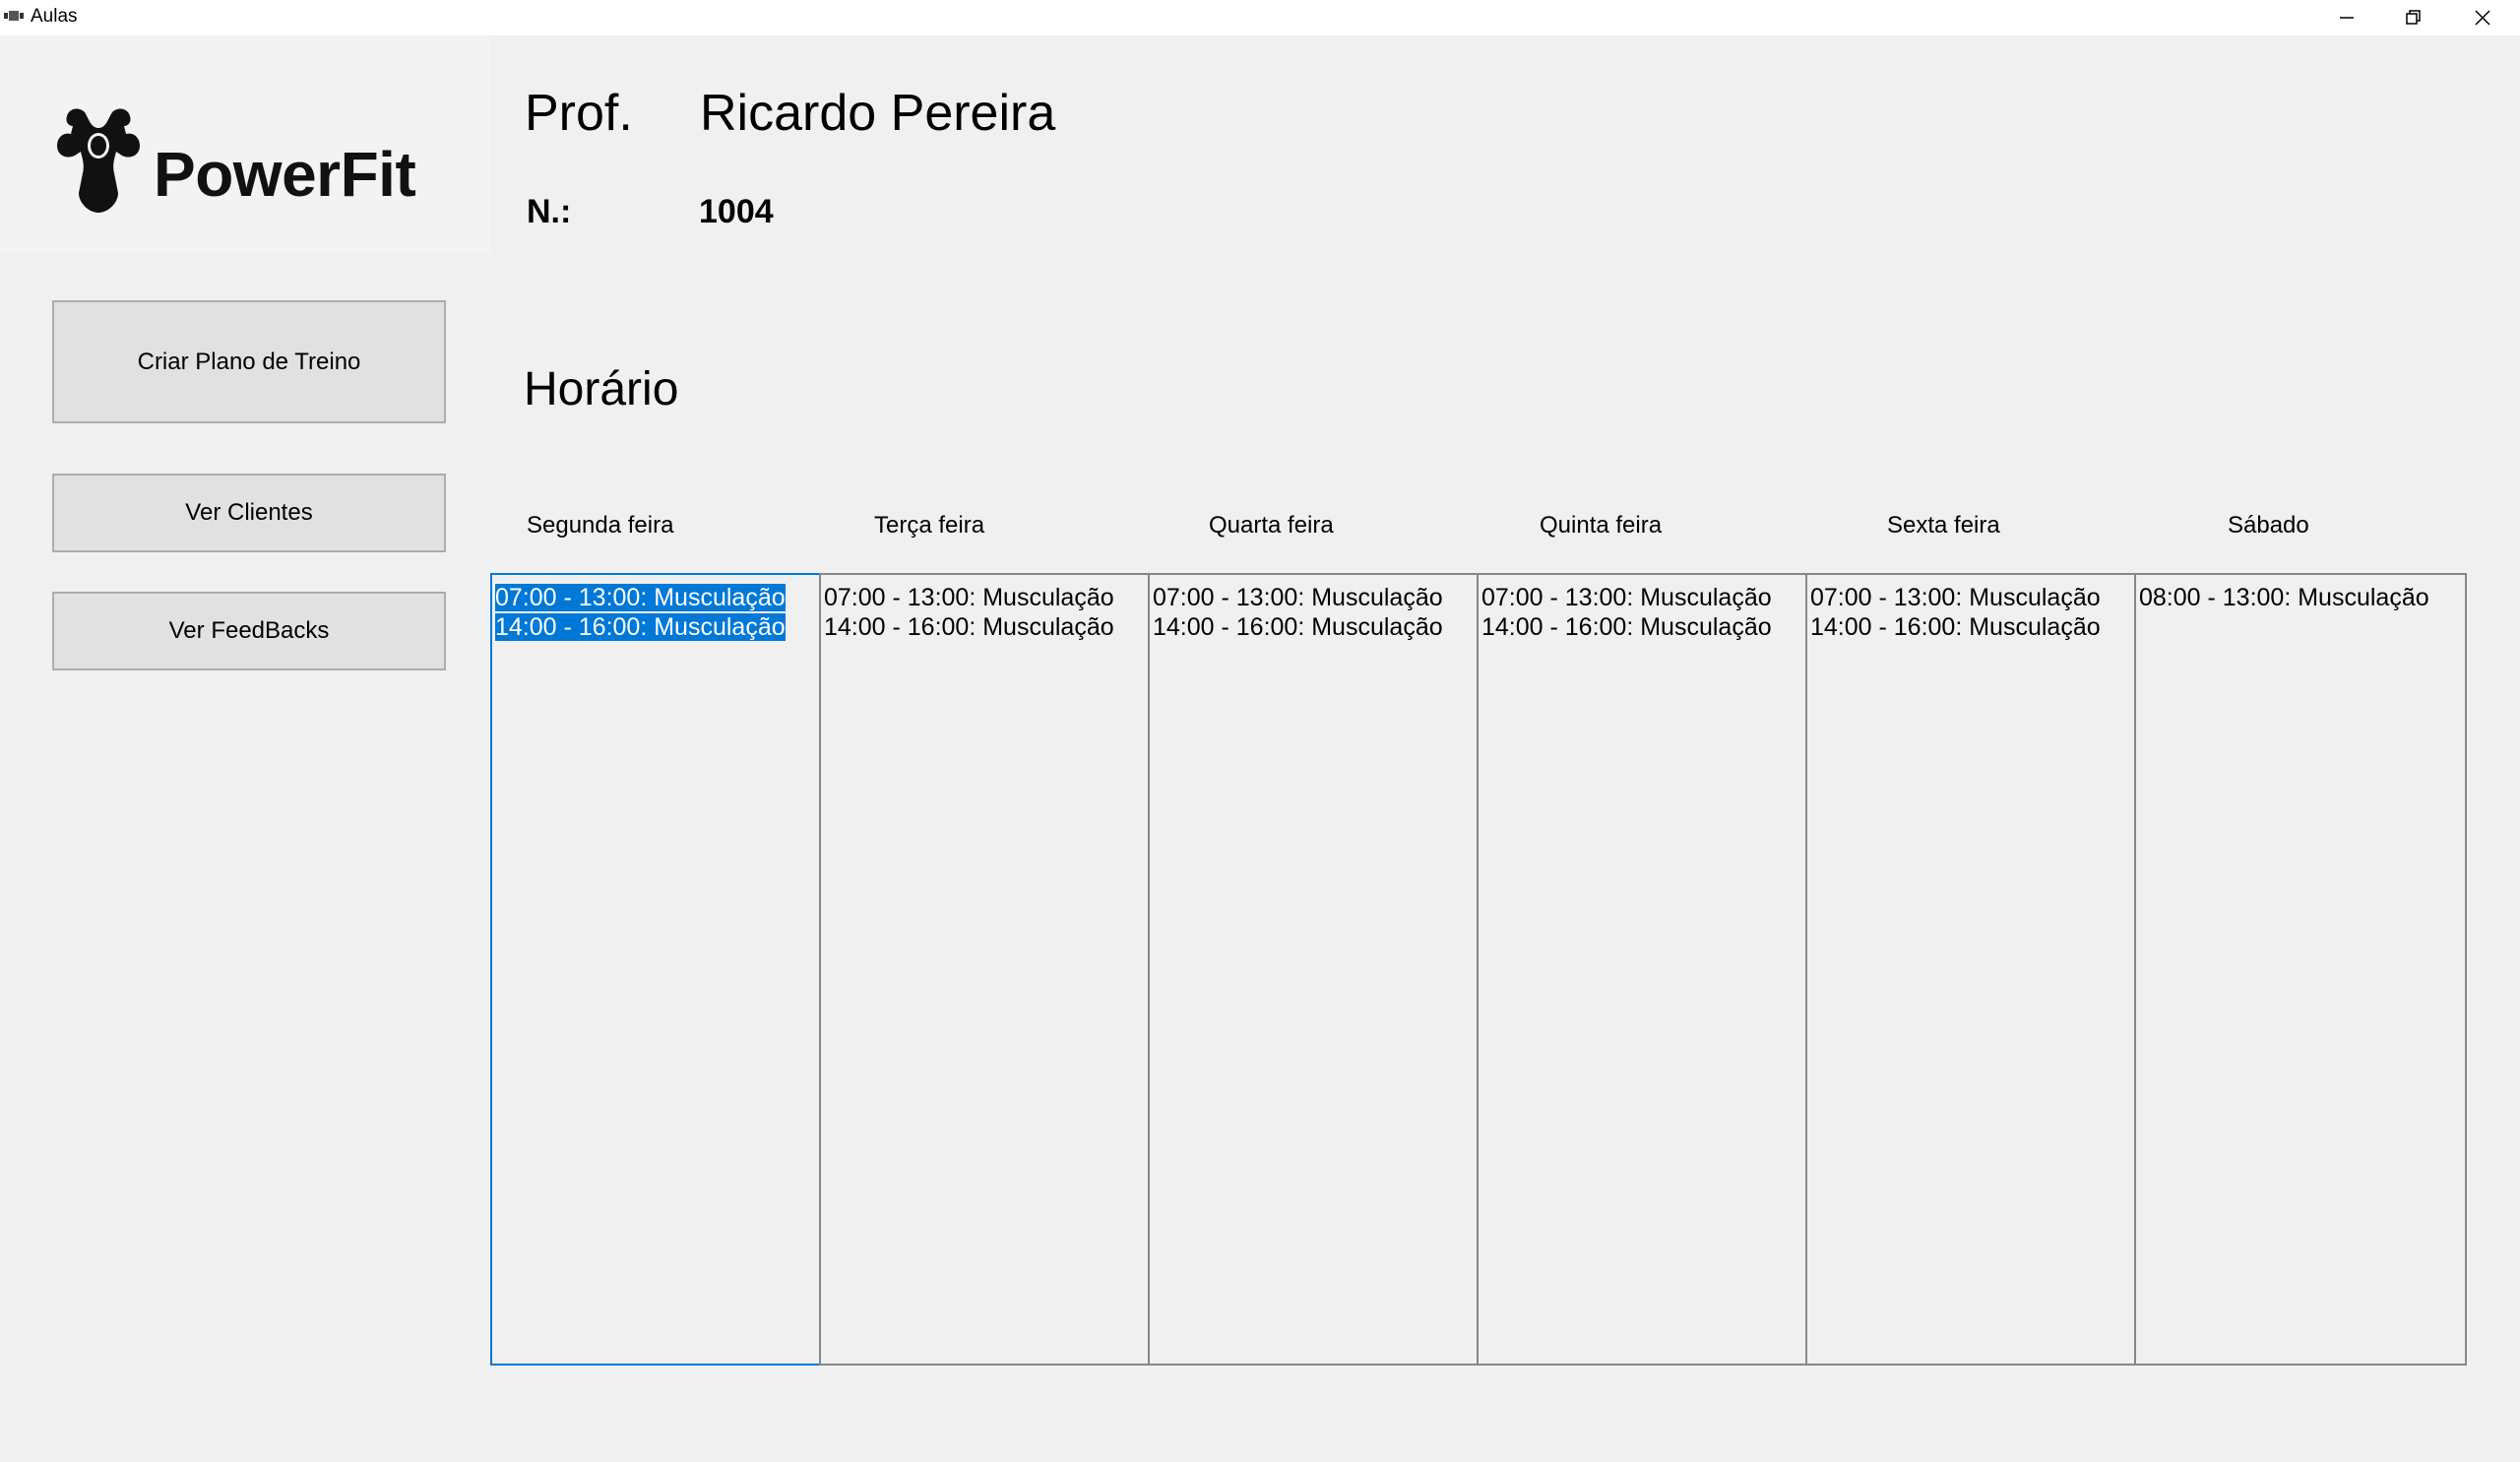  Describe the element at coordinates (2268, 525) in the screenshot. I see `day-header-saturday: Sábado` at that location.